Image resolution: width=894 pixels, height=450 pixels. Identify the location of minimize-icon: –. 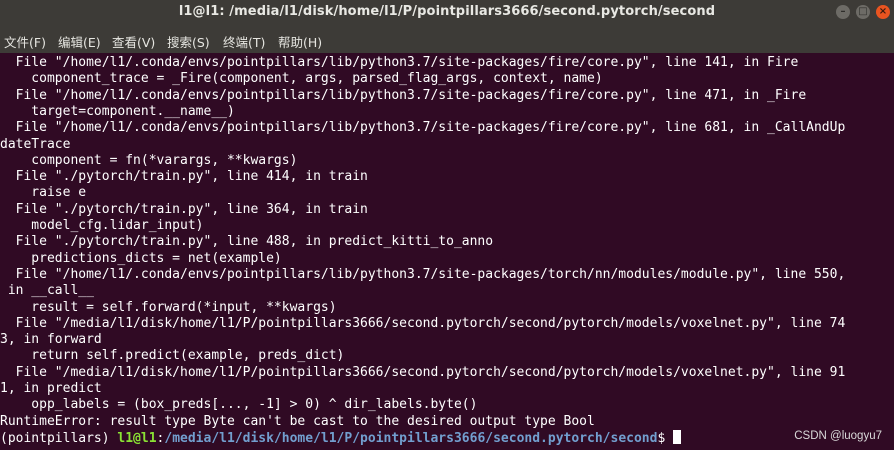
(843, 12).